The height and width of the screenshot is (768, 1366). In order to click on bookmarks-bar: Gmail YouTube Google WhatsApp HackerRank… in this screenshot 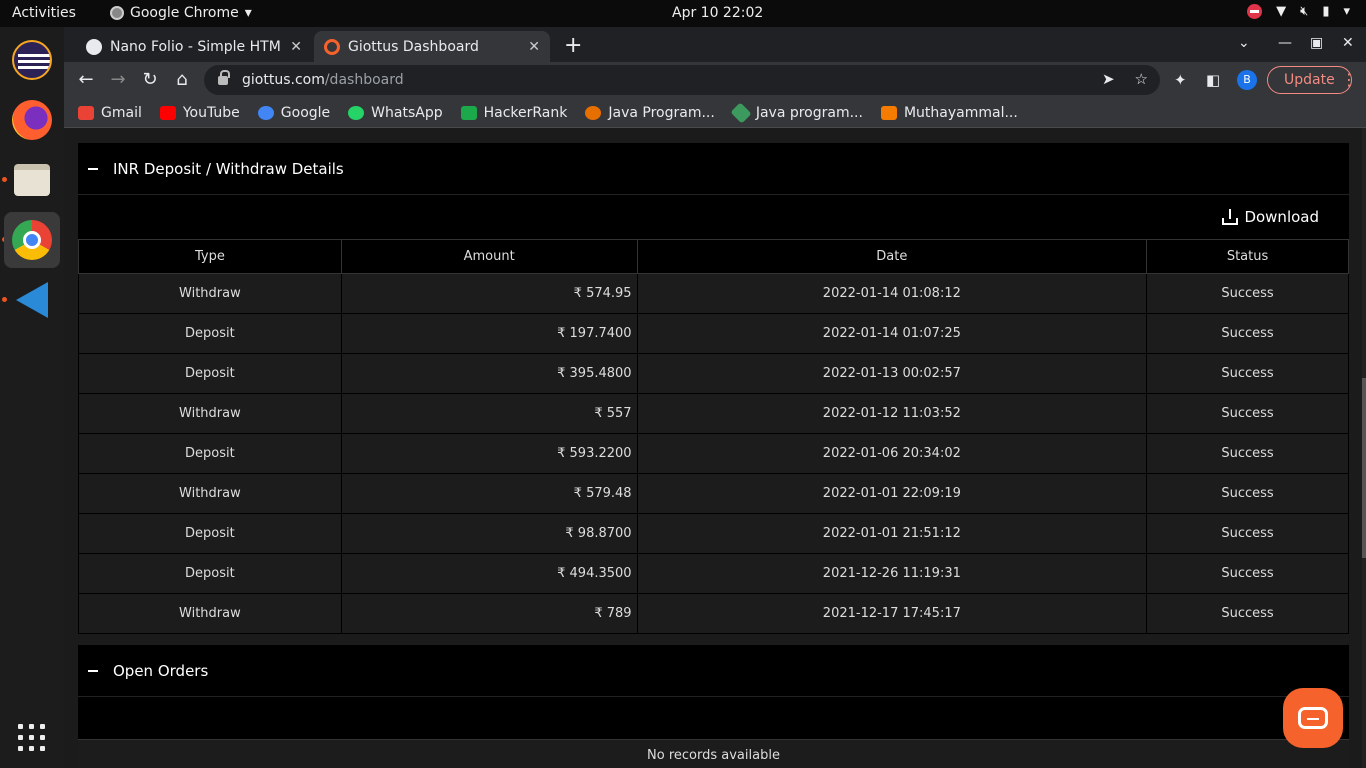, I will do `click(715, 113)`.